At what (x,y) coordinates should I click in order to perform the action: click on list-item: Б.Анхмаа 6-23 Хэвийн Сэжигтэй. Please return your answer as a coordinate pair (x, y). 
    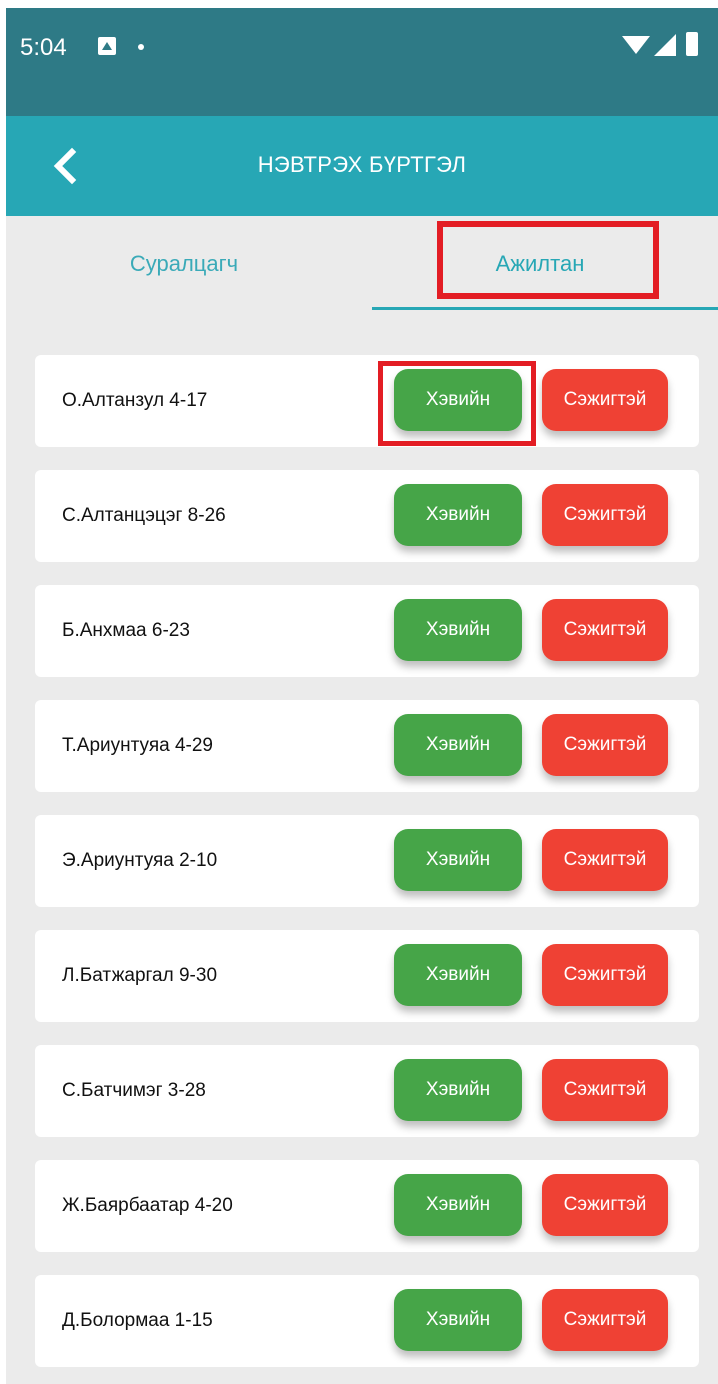
    Looking at the image, I should click on (367, 631).